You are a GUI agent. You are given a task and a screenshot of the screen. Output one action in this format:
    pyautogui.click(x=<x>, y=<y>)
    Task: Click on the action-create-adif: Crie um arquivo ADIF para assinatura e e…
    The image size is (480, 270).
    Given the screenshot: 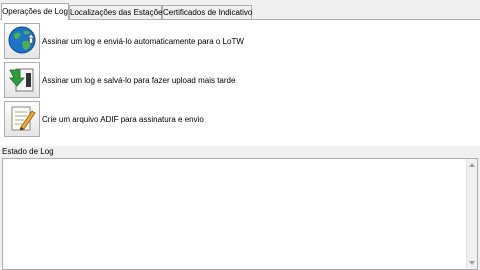 What is the action you would take?
    pyautogui.click(x=104, y=119)
    